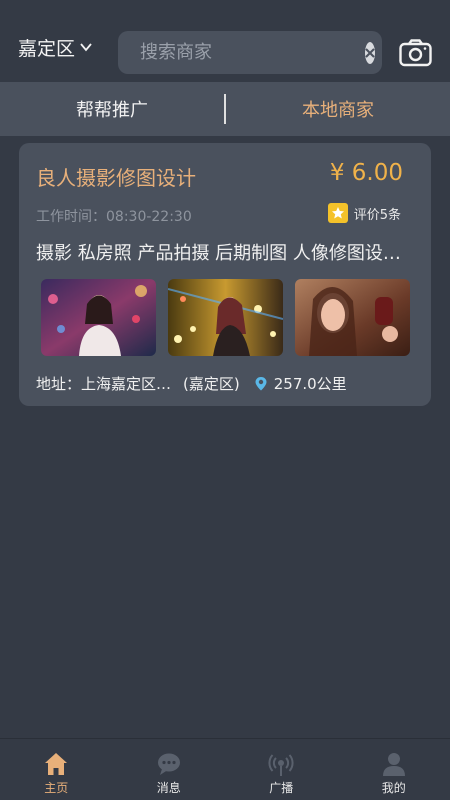  What do you see at coordinates (393, 788) in the screenshot?
I see `nav-profile-label: 我的` at bounding box center [393, 788].